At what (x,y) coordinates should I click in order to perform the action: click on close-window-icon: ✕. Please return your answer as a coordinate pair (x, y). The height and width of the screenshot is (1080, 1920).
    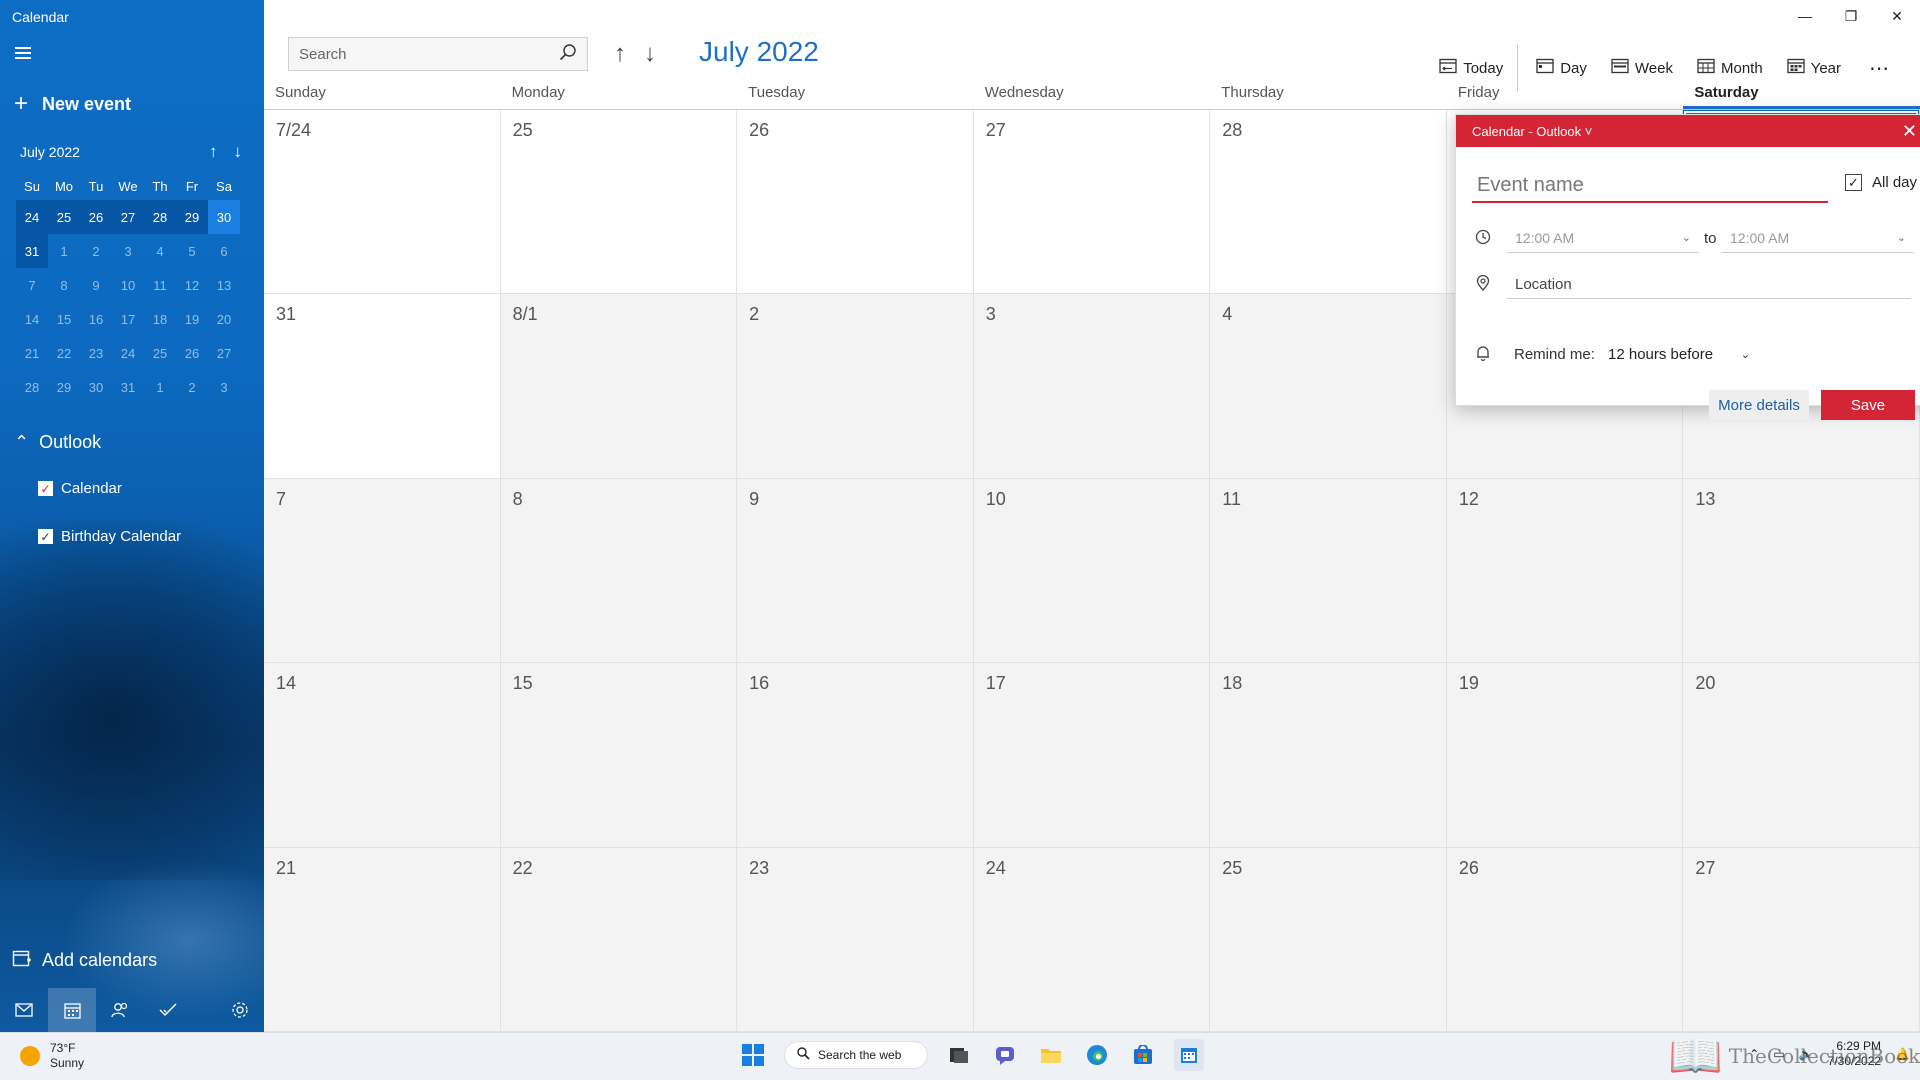
    Looking at the image, I should click on (1897, 16).